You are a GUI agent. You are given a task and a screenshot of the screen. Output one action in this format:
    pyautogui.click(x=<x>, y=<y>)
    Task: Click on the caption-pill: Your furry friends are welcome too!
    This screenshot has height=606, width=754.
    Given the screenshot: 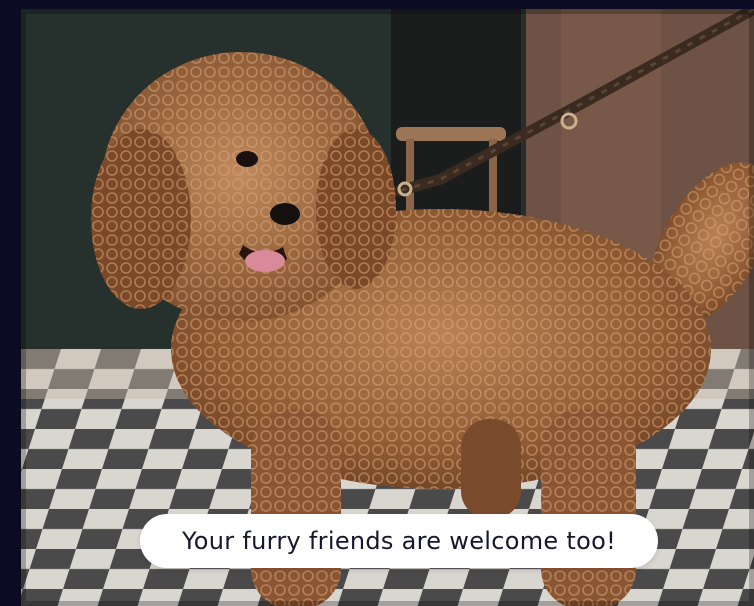 What is the action you would take?
    pyautogui.click(x=399, y=541)
    